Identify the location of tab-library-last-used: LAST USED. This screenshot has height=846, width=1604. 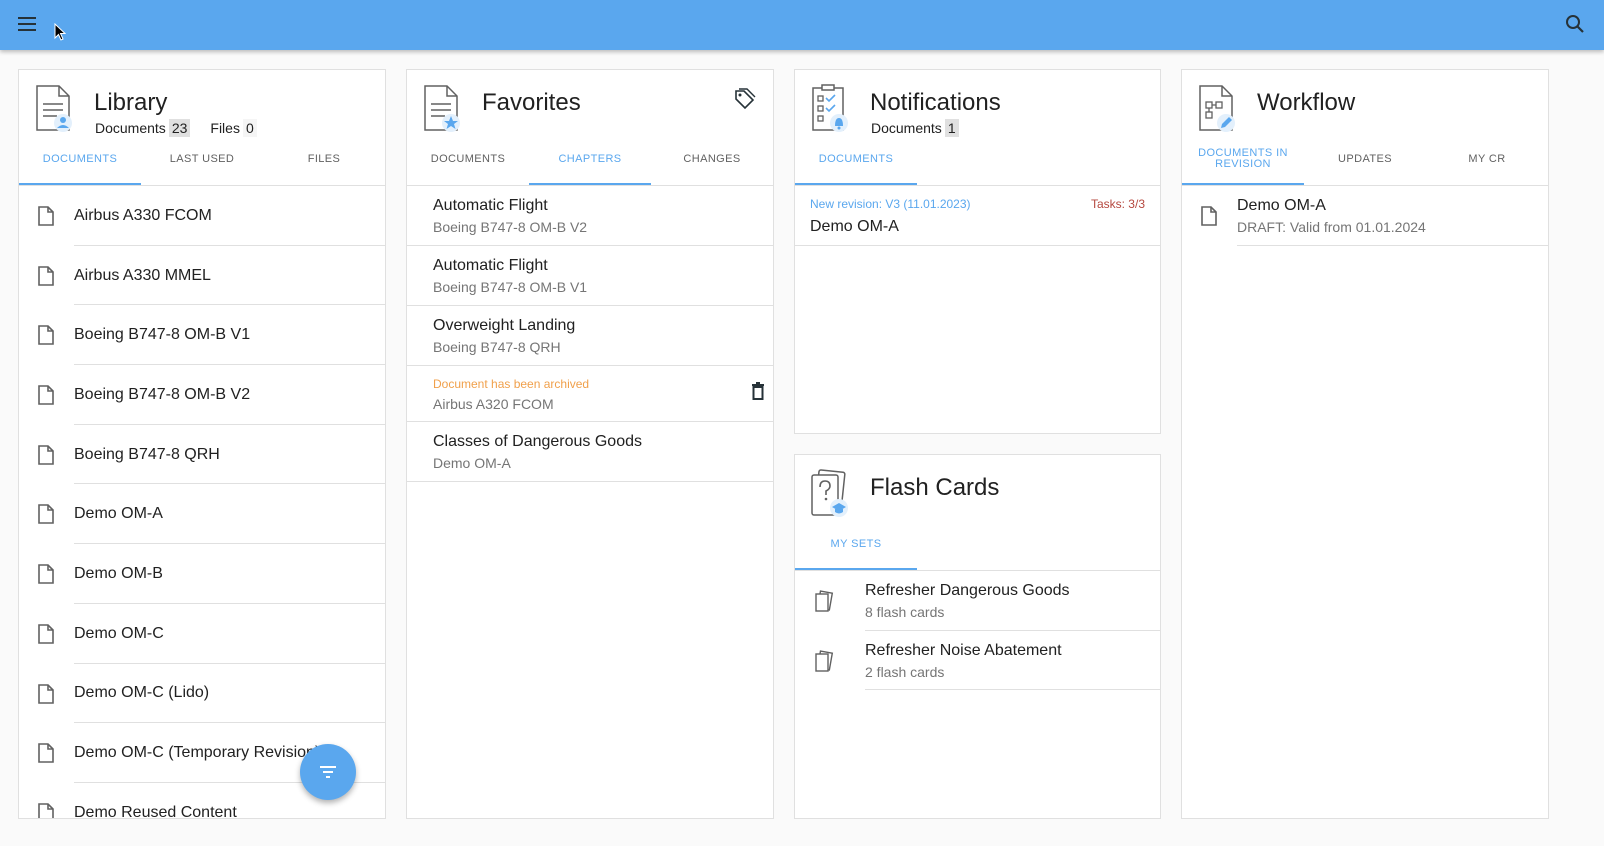
(202, 159).